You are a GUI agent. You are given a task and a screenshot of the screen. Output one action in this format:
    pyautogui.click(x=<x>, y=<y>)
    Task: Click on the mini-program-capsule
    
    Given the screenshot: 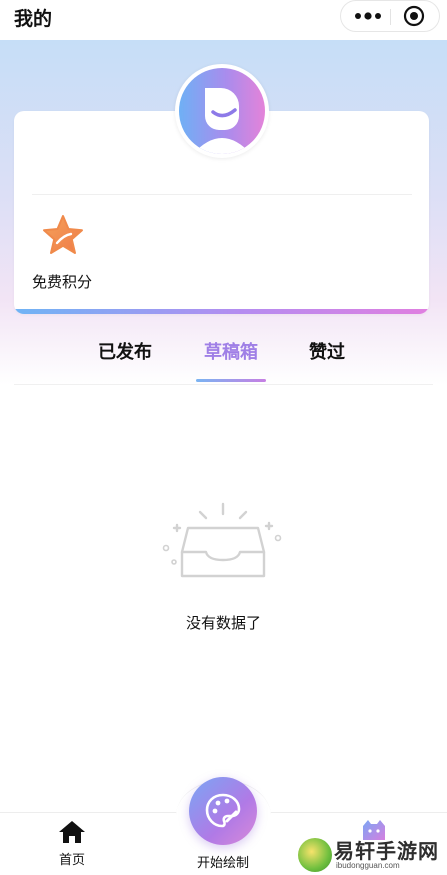 What is the action you would take?
    pyautogui.click(x=390, y=16)
    